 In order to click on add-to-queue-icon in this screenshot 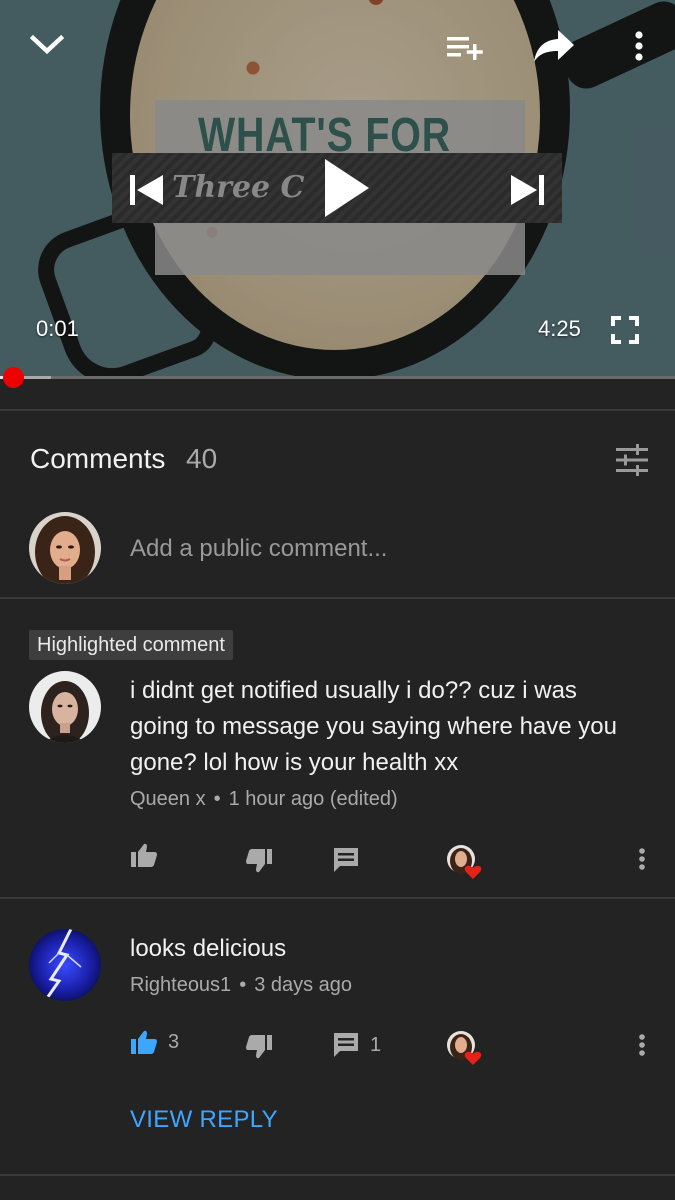, I will do `click(465, 47)`.